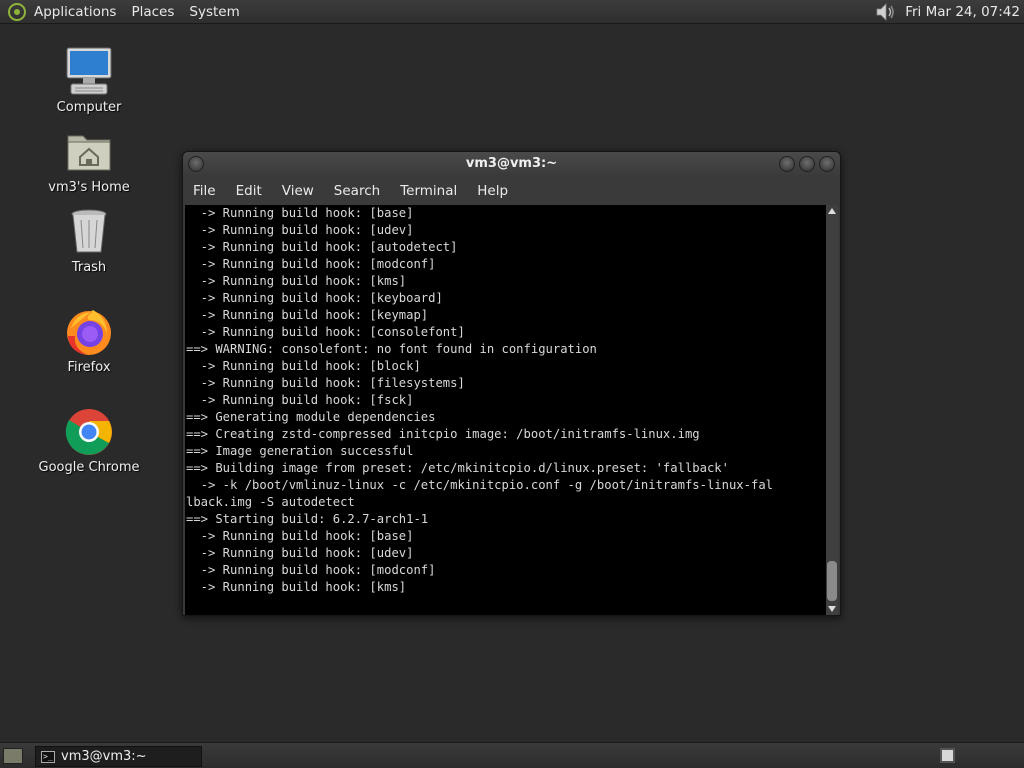 Image resolution: width=1024 pixels, height=768 pixels. I want to click on scroll-down-icon, so click(832, 609).